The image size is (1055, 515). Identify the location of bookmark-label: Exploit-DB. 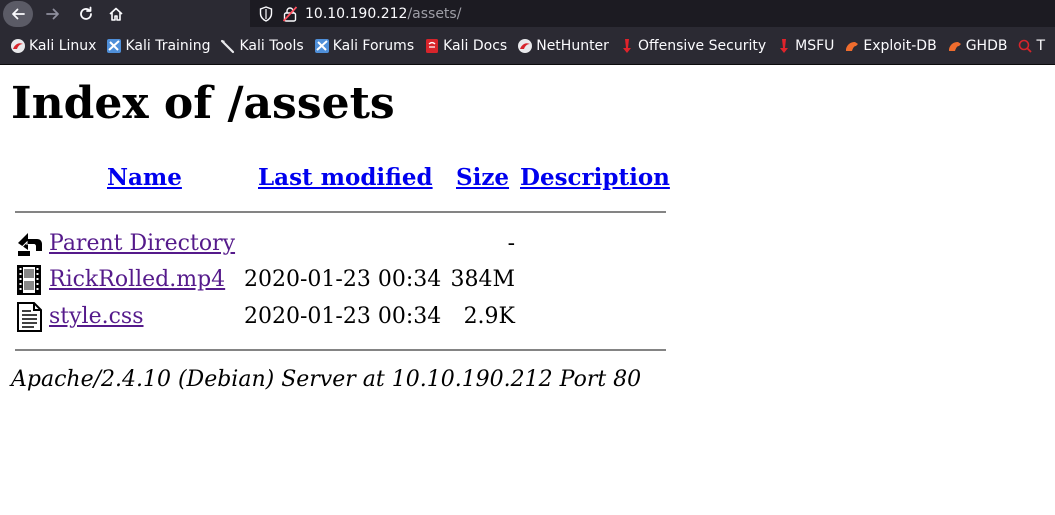
(900, 46).